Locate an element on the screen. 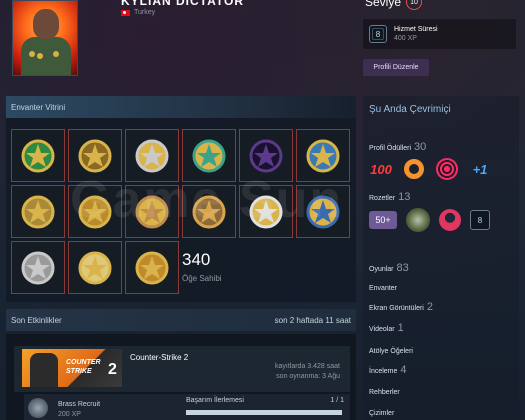 The width and height of the screenshot is (525, 420). medal-blue-star-icon is located at coordinates (323, 155).